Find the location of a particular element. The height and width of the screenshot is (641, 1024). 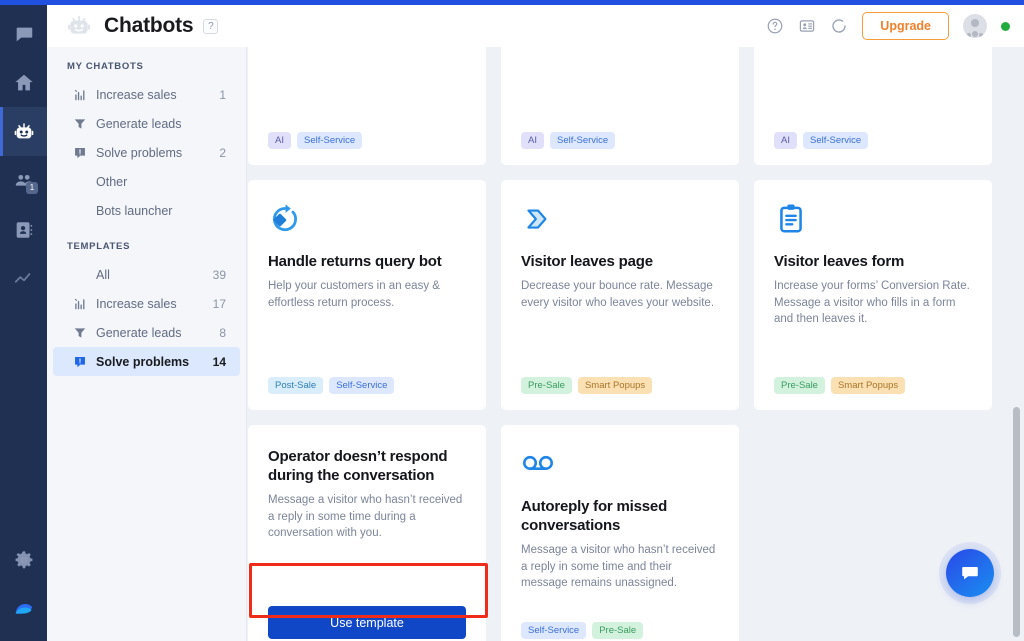

card-title: Handle returns query bot is located at coordinates (355, 261).